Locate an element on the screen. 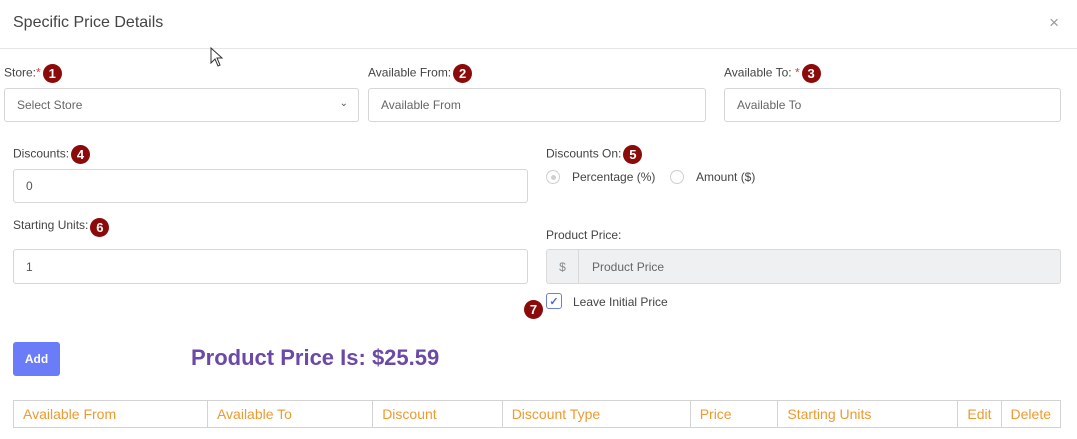  dollar-addon: $ is located at coordinates (563, 266).